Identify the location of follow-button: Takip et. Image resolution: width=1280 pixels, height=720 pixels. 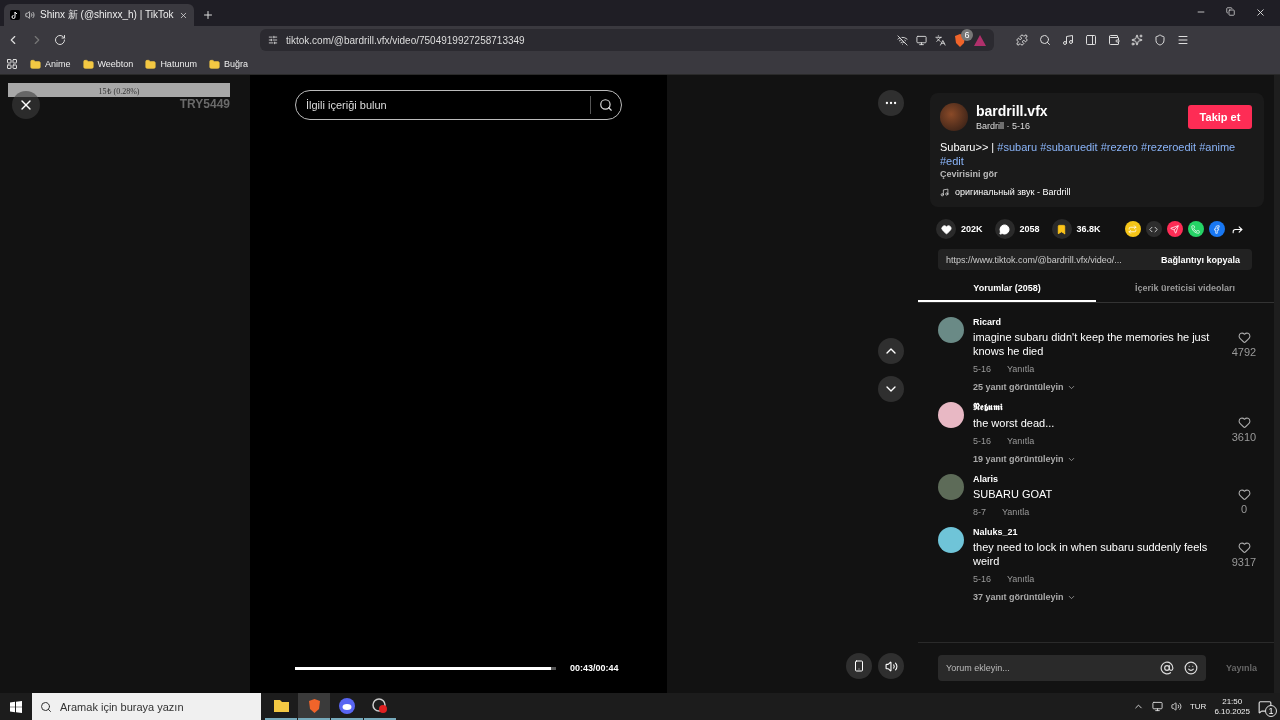
(1220, 117).